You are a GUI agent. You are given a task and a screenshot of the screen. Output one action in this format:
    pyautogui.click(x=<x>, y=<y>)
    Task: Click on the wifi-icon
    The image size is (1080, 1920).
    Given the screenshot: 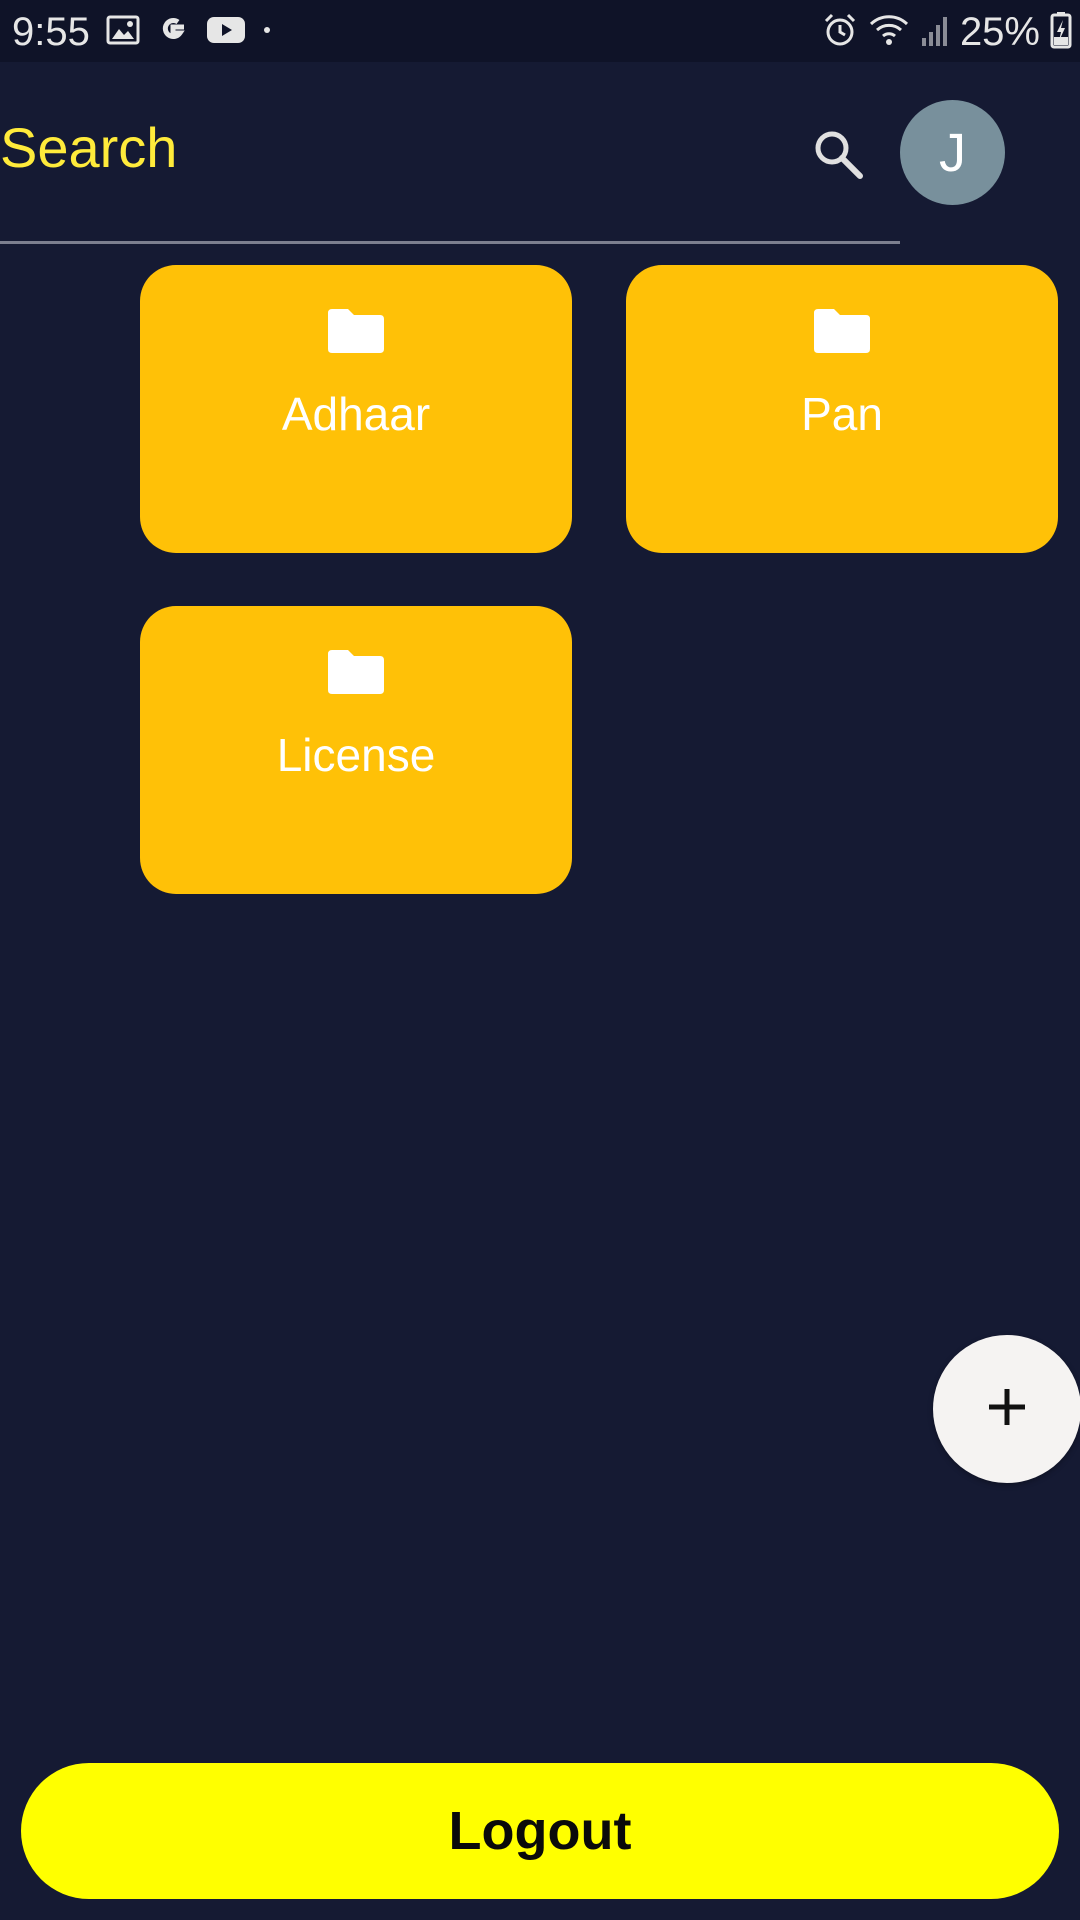 What is the action you would take?
    pyautogui.click(x=889, y=32)
    